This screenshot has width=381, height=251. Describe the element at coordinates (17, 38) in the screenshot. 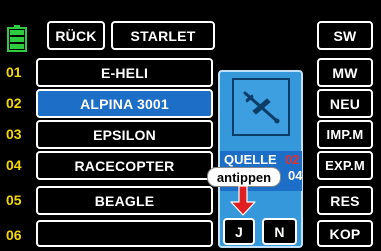

I see `battery-icon` at that location.